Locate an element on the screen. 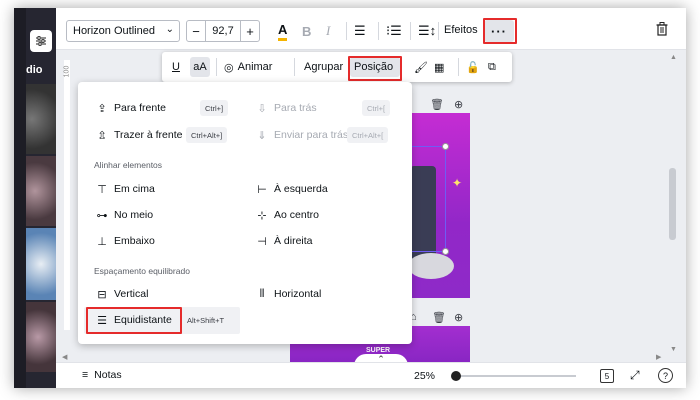  design-text: SUPER is located at coordinates (378, 350).